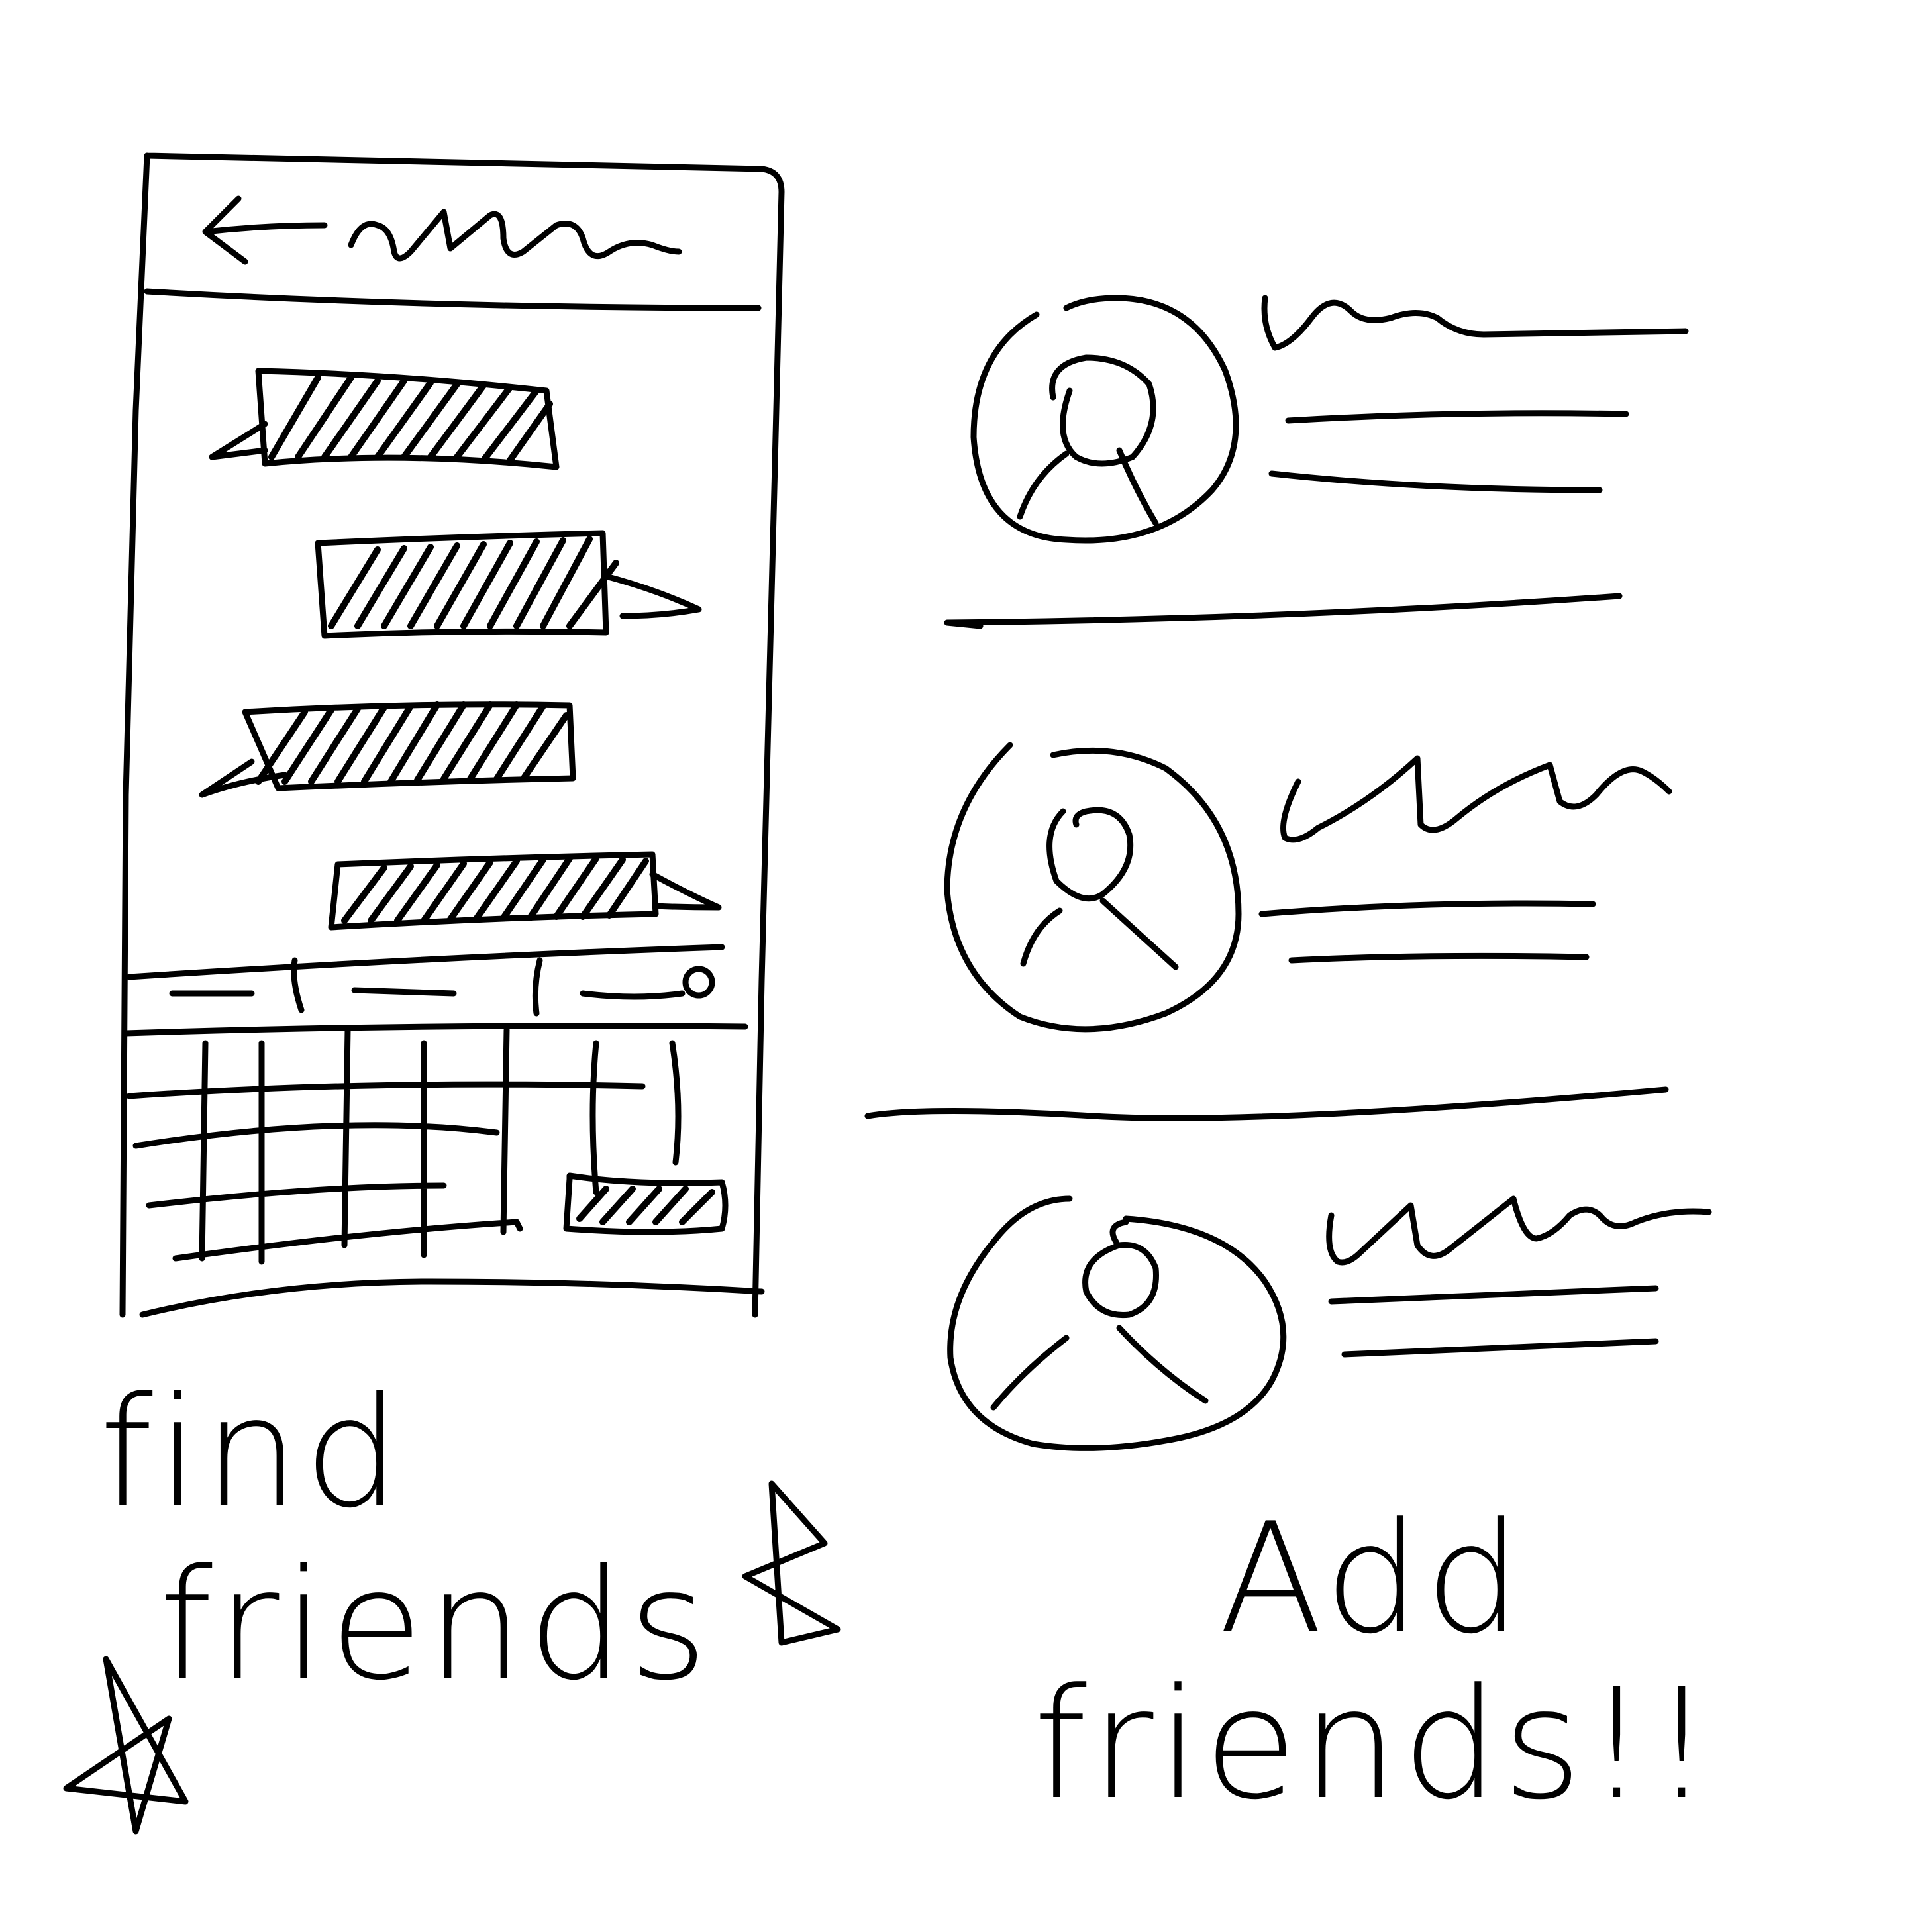  What do you see at coordinates (646, 1203) in the screenshot?
I see `keyboard-send-key` at bounding box center [646, 1203].